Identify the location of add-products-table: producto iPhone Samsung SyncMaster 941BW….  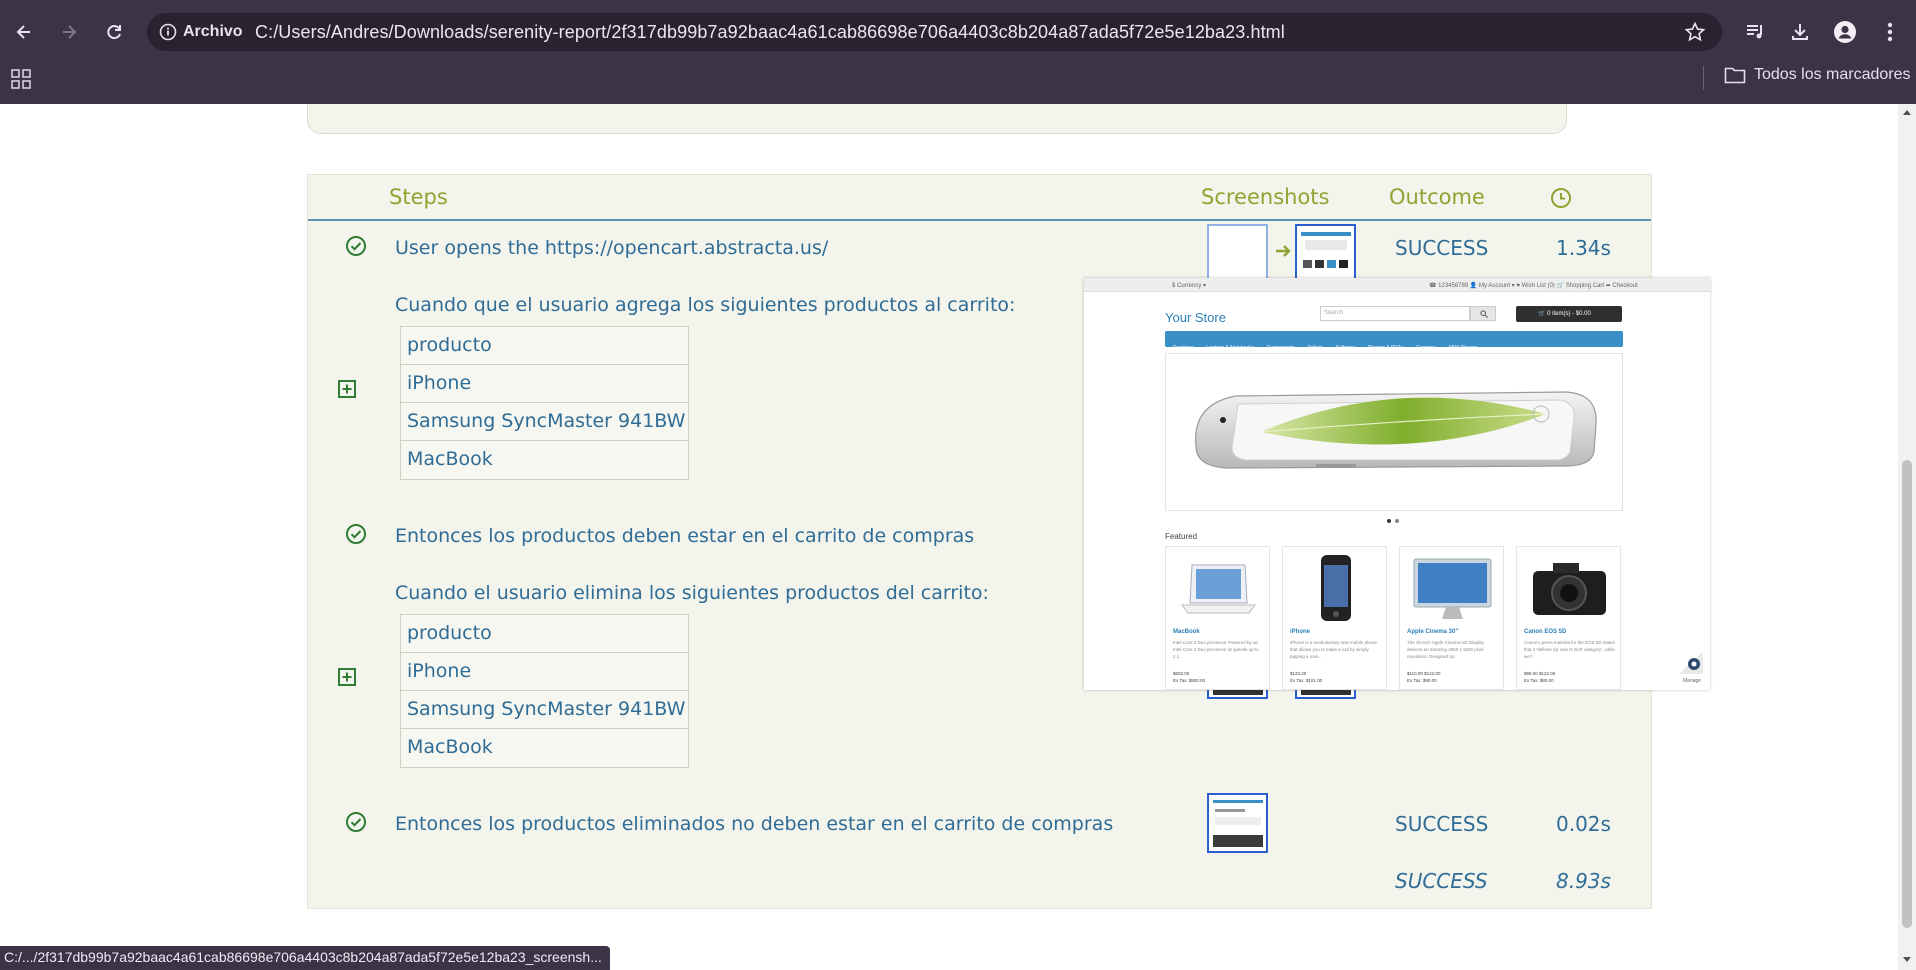
(544, 403).